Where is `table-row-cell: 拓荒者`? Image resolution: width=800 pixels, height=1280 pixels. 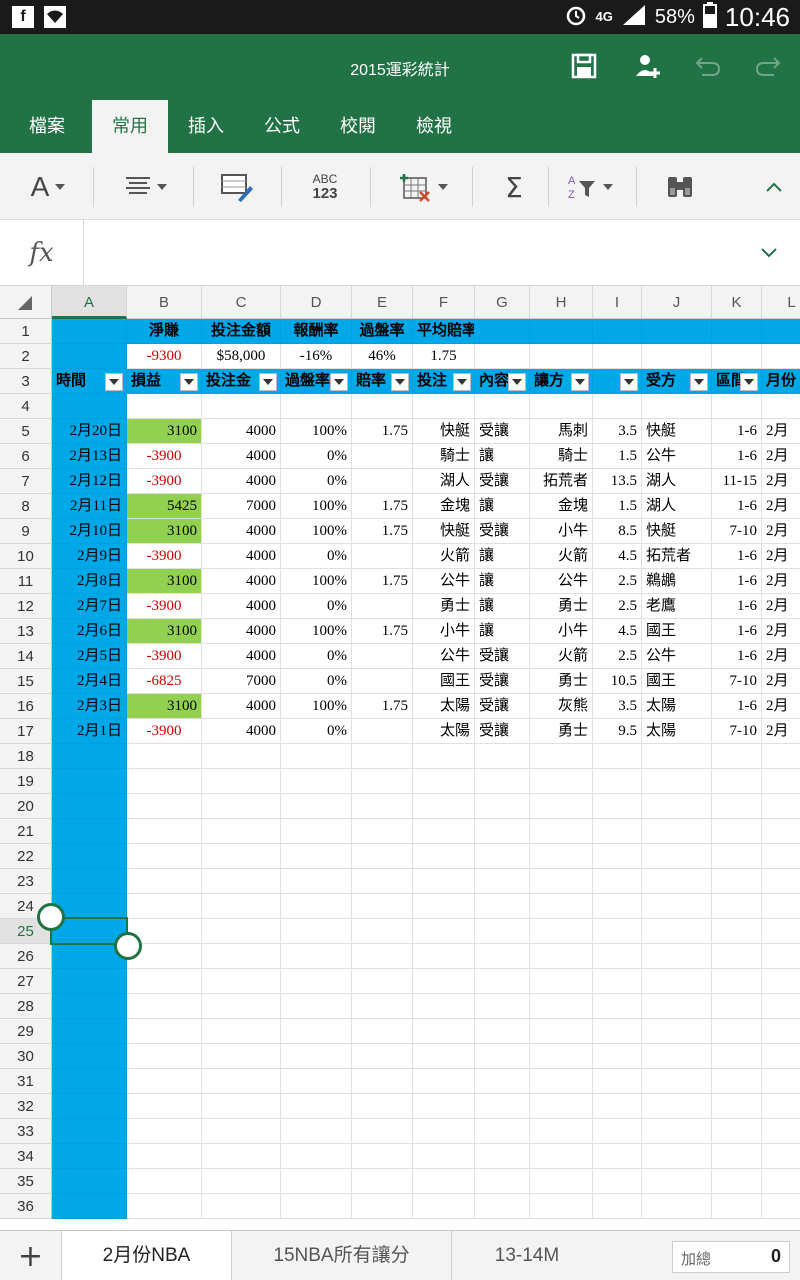 table-row-cell: 拓荒者 is located at coordinates (561, 481).